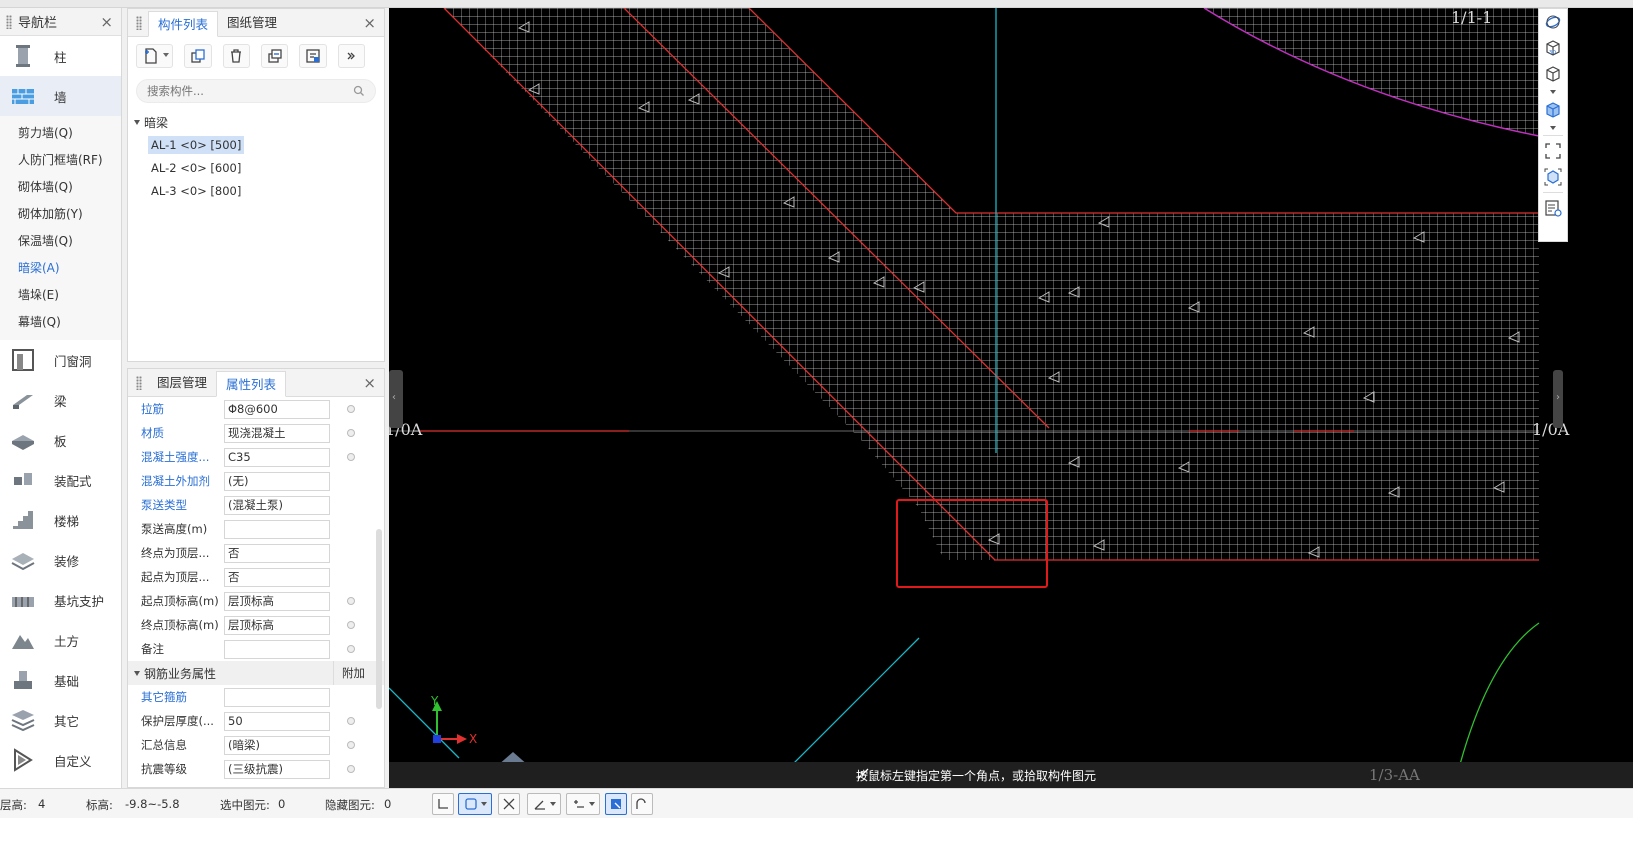  What do you see at coordinates (616, 804) in the screenshot?
I see `dynamic-input-button` at bounding box center [616, 804].